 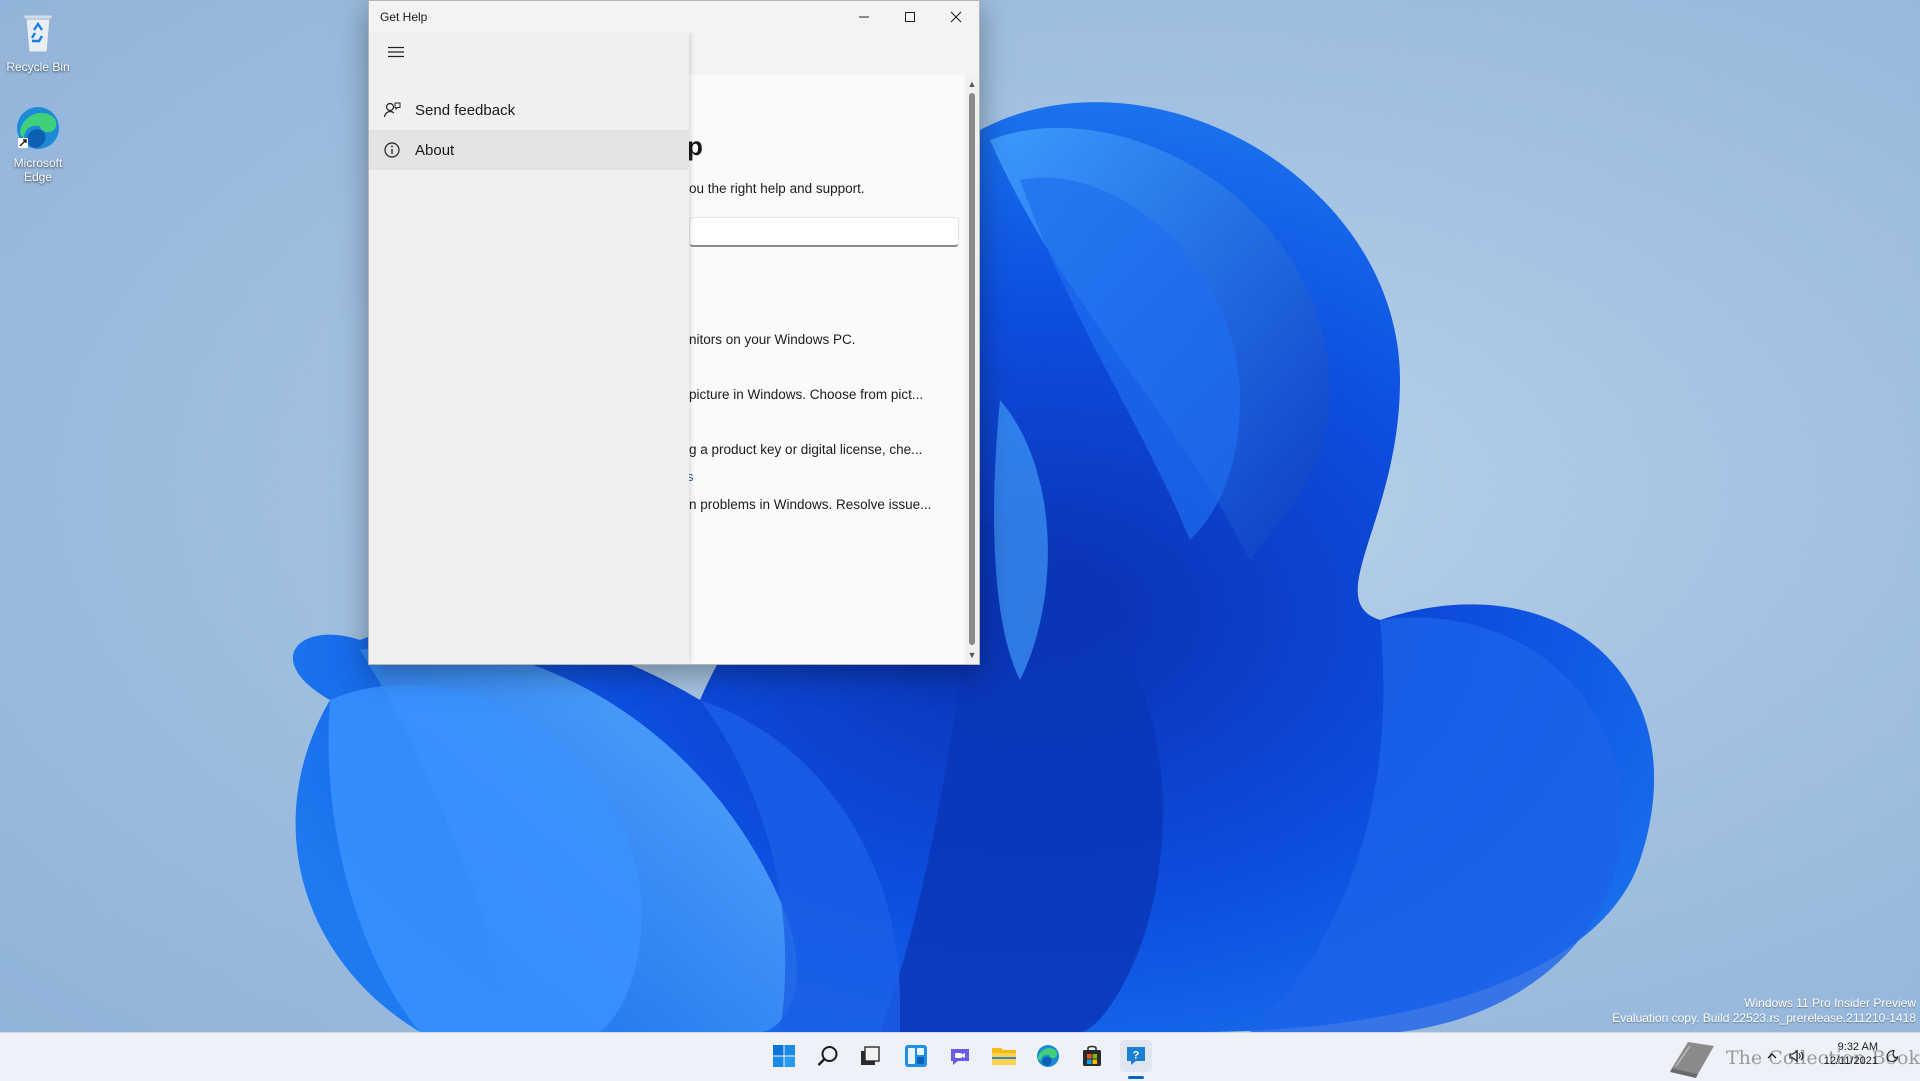 What do you see at coordinates (529, 150) in the screenshot?
I see `nav-item-about: About` at bounding box center [529, 150].